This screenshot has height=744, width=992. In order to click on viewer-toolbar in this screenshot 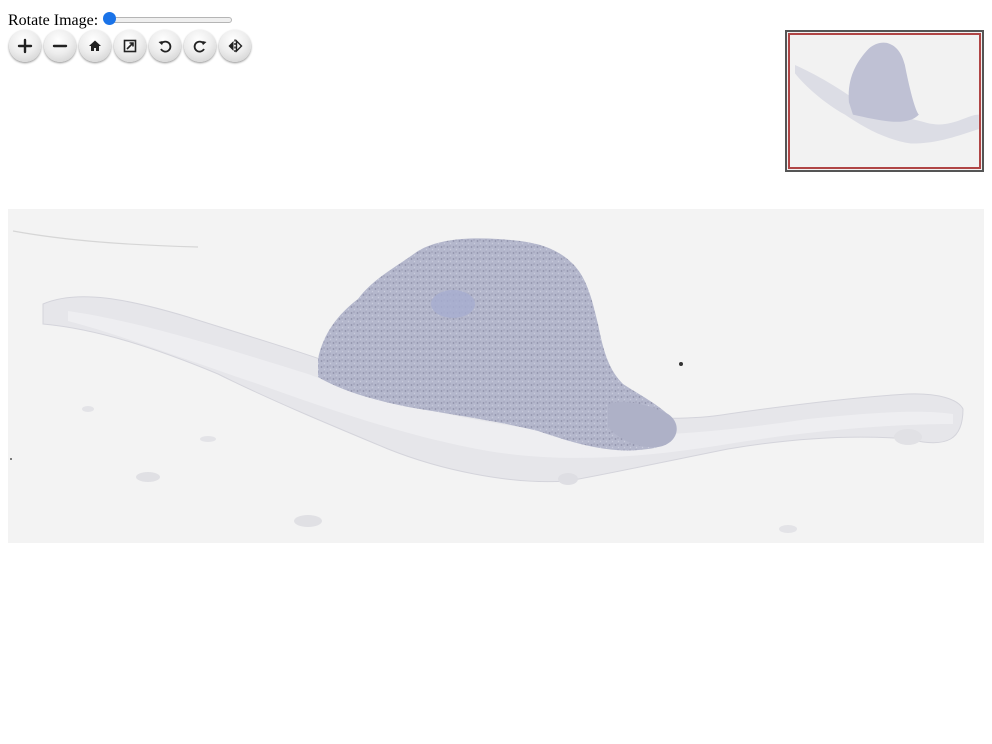, I will do `click(130, 46)`.